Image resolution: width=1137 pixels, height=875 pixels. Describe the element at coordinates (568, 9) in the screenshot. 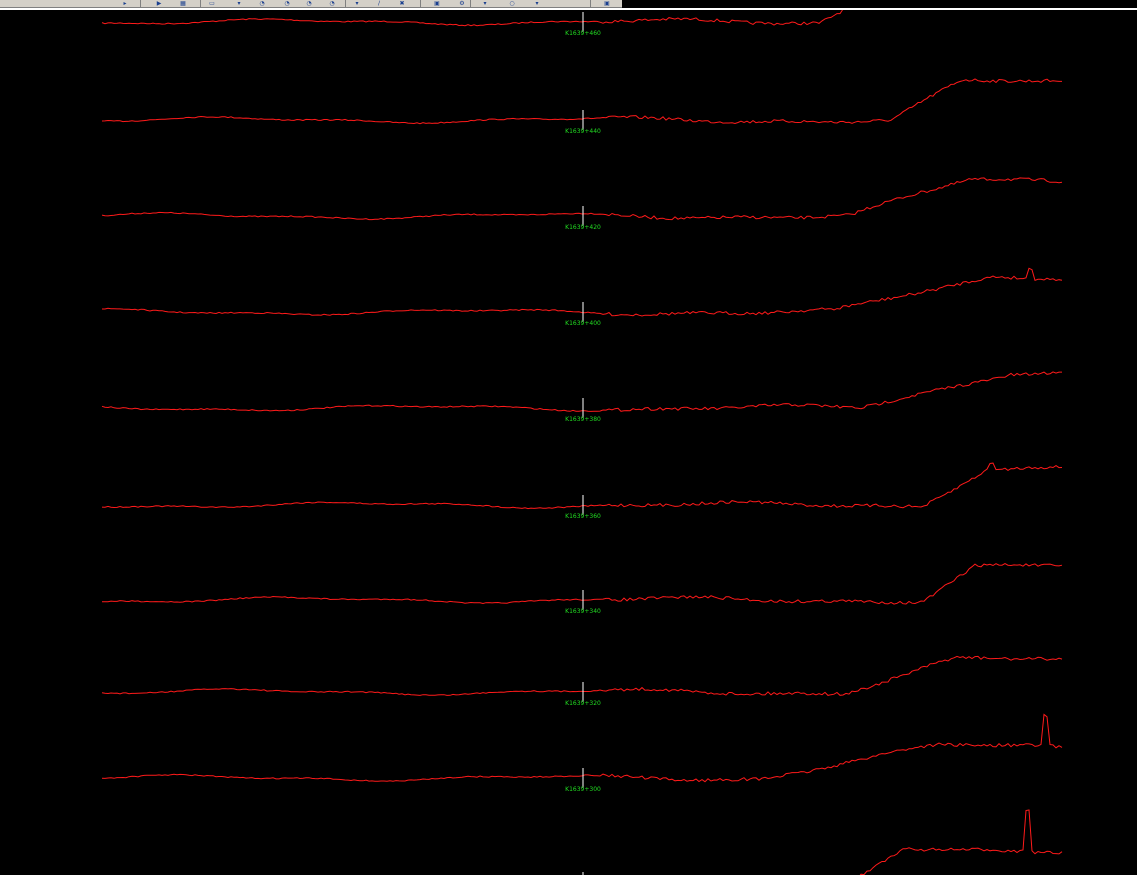

I see `toolbar-border` at that location.